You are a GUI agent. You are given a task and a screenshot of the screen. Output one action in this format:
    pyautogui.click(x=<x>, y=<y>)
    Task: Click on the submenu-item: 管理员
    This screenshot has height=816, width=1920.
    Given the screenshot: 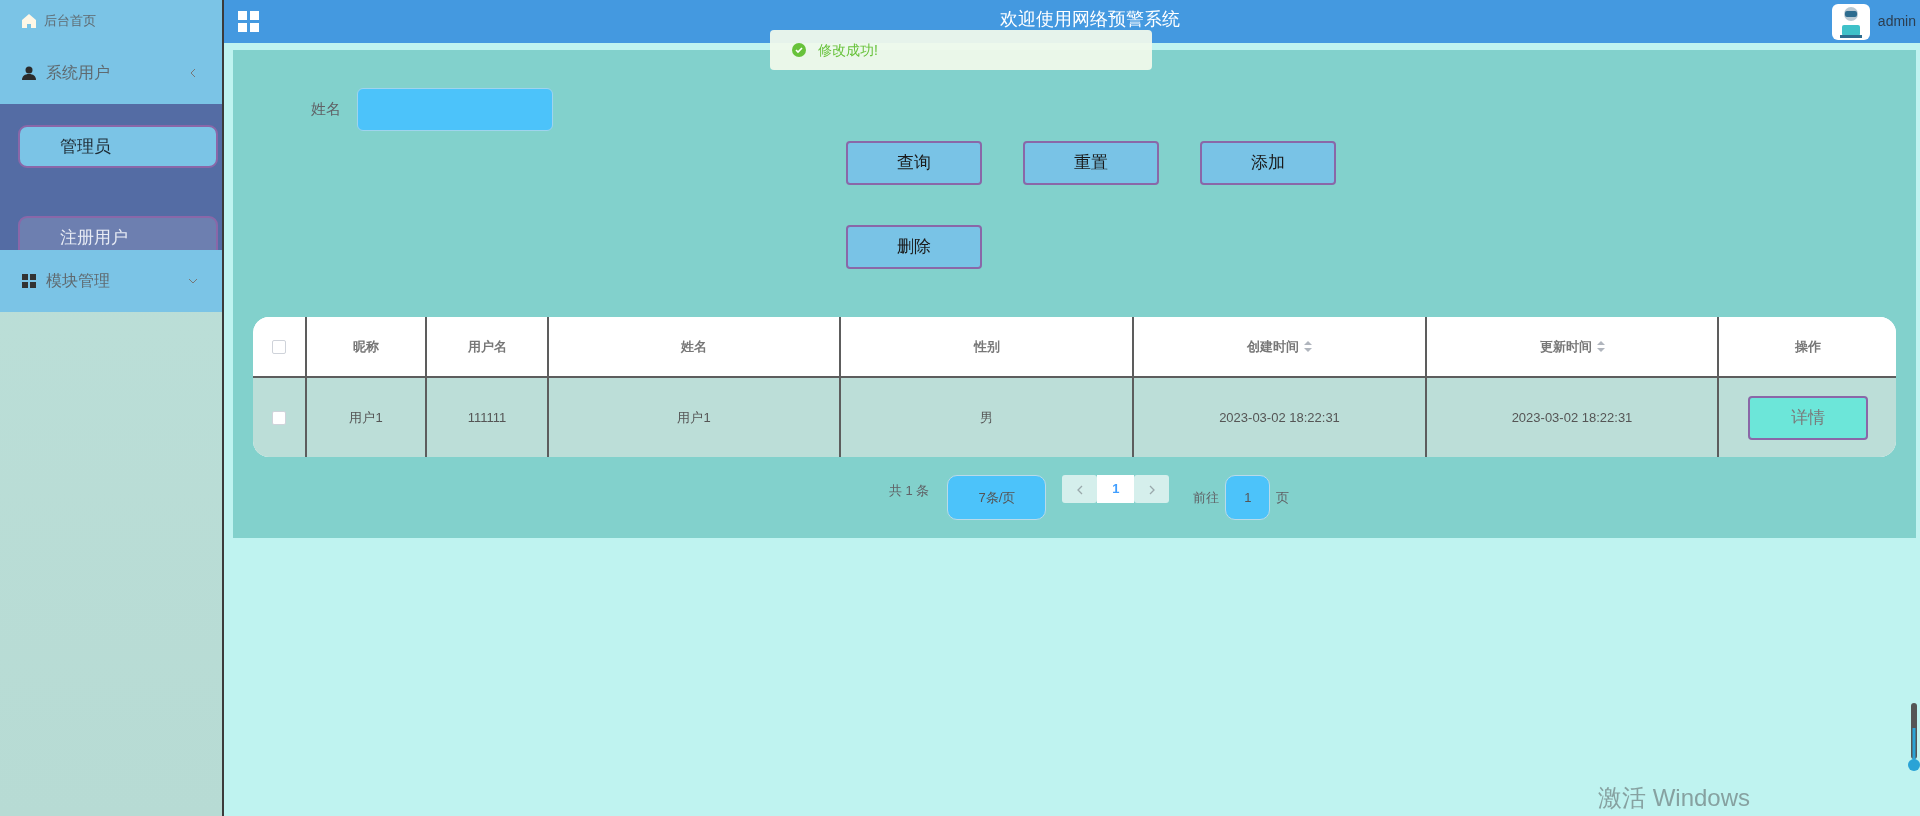 What is the action you would take?
    pyautogui.click(x=118, y=146)
    